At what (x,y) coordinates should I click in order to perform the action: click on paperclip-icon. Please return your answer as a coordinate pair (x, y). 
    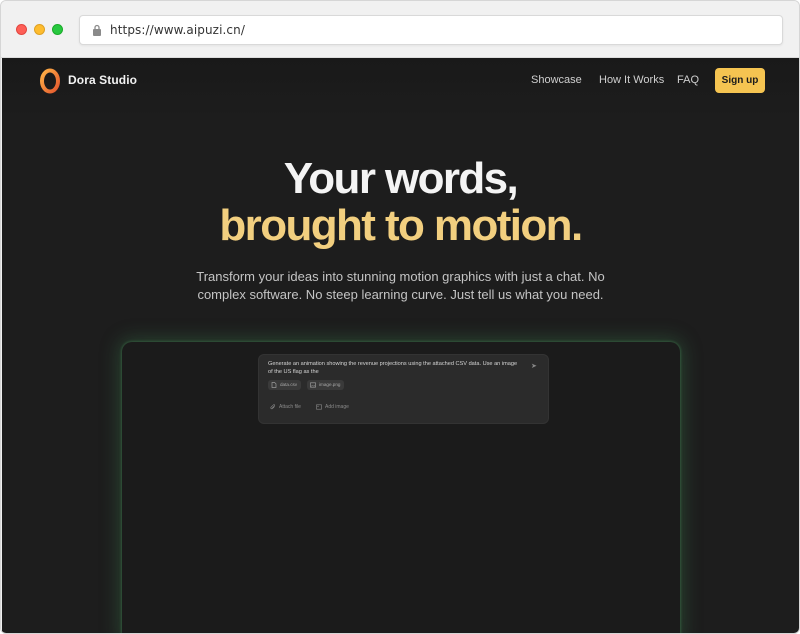
    Looking at the image, I should click on (273, 407).